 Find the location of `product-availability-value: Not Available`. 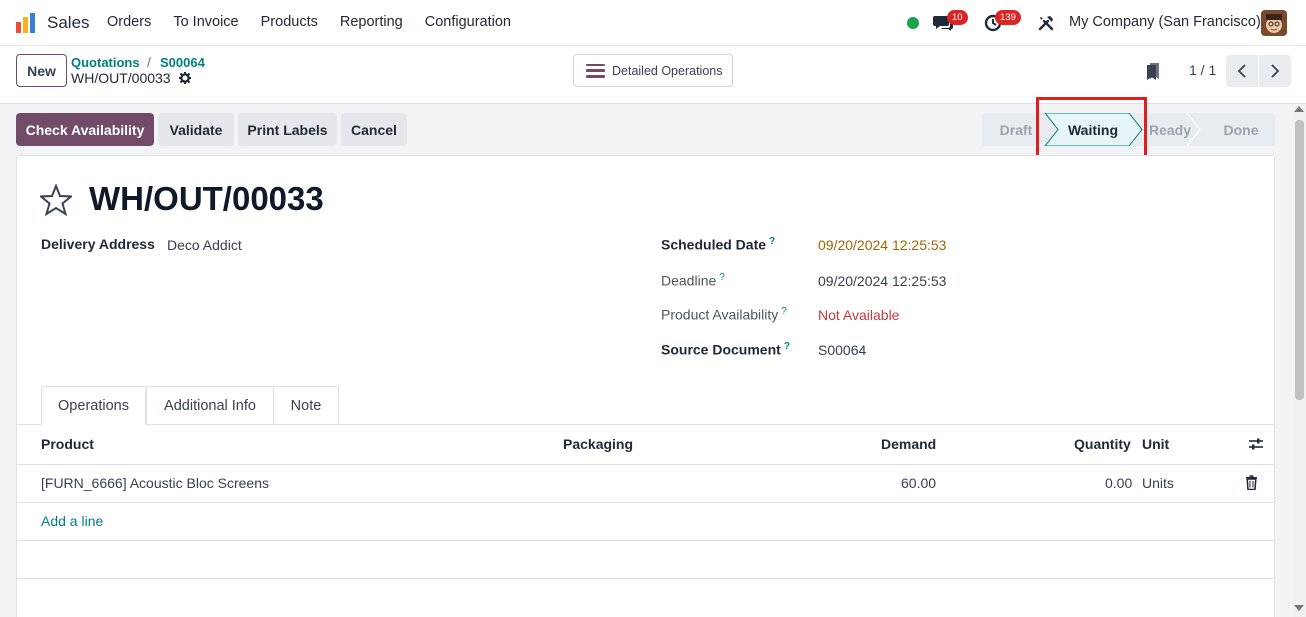

product-availability-value: Not Available is located at coordinates (859, 315).